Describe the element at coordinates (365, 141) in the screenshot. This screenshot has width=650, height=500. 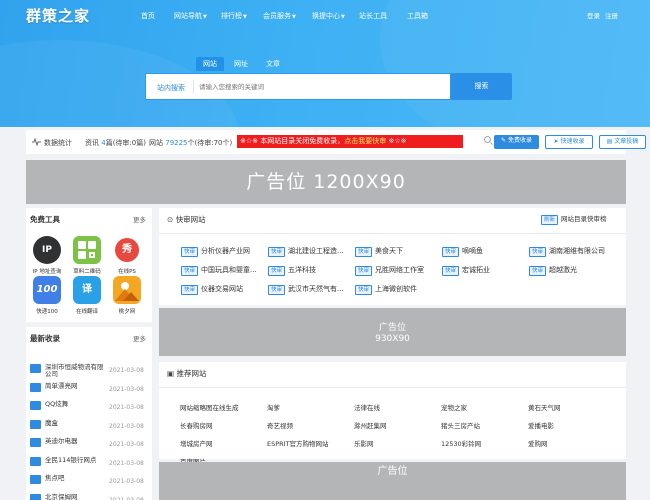
I see `fast-review-link: 点击我要快审` at that location.